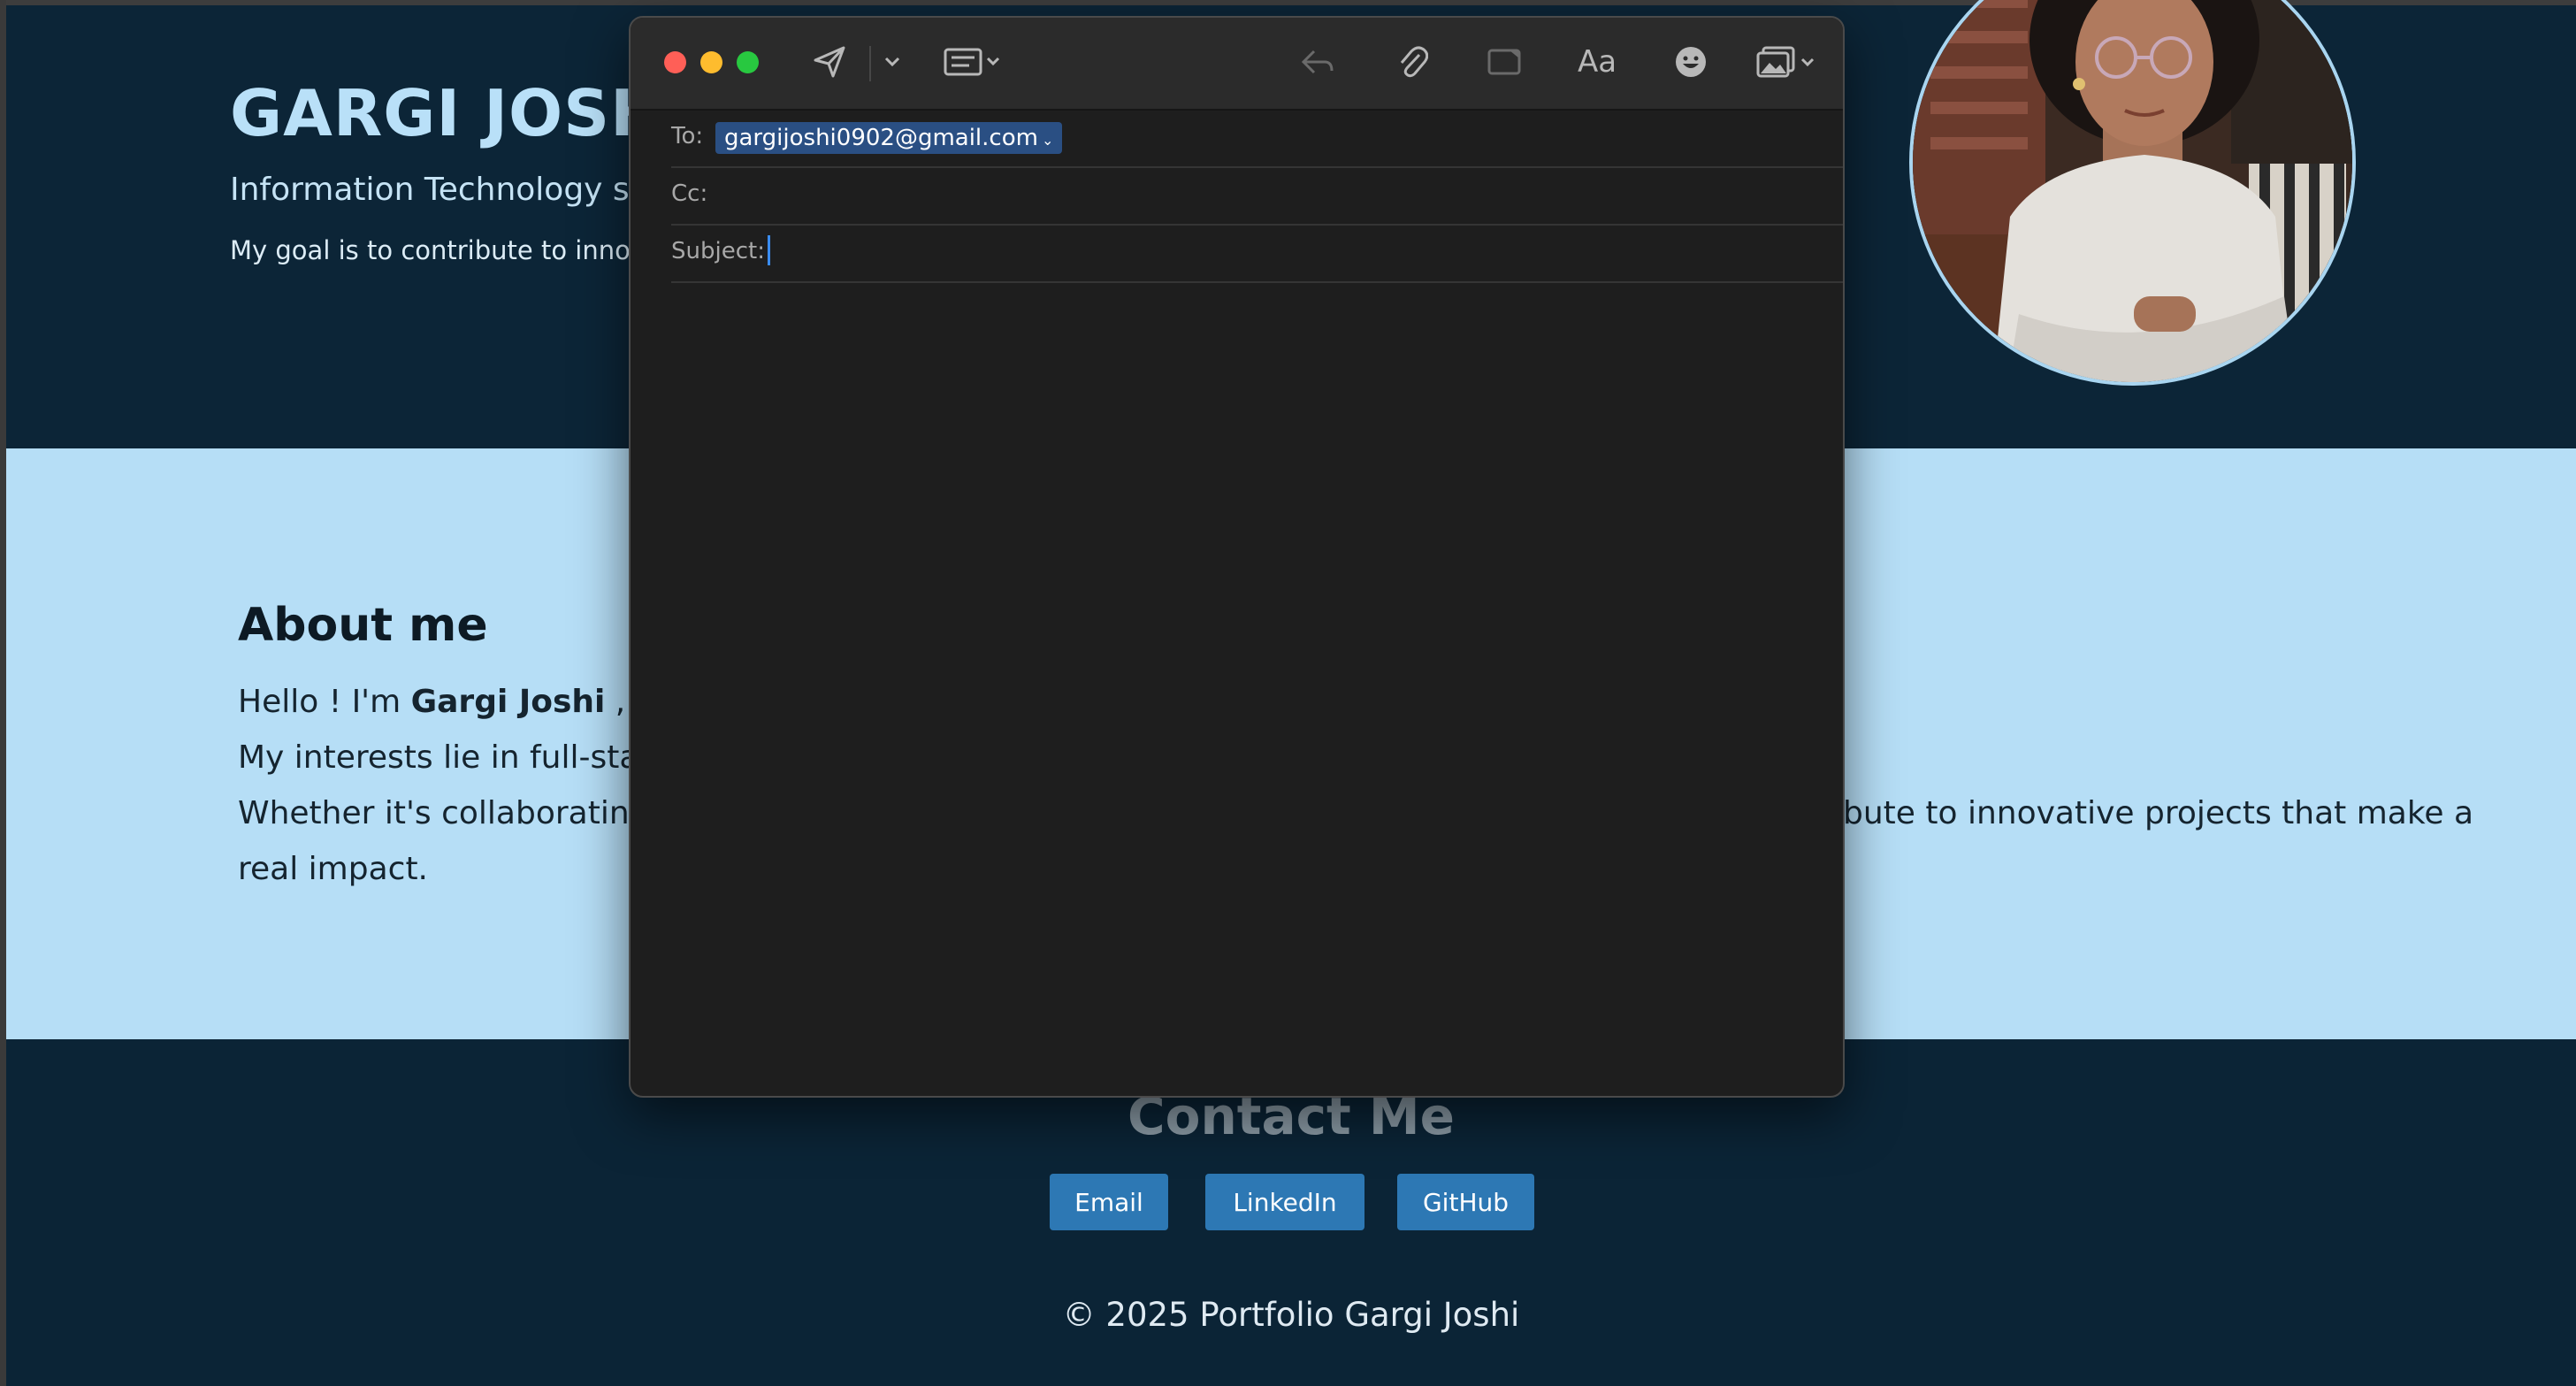  I want to click on zoom-window-button, so click(748, 62).